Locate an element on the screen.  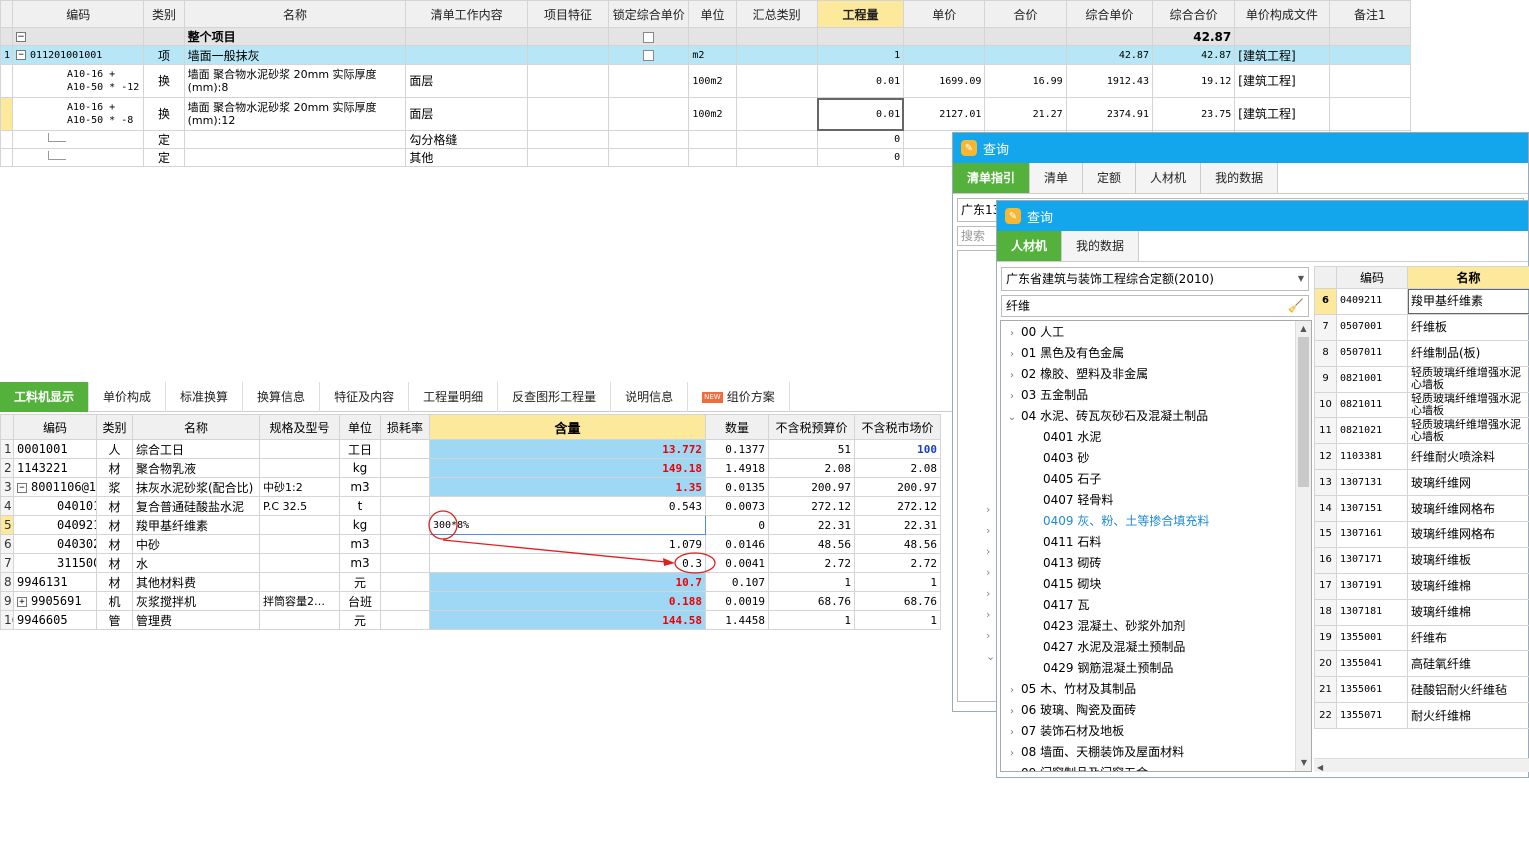
tree-item: › 06 玻璃、陶瓷及面砖 is located at coordinates (1147, 710).